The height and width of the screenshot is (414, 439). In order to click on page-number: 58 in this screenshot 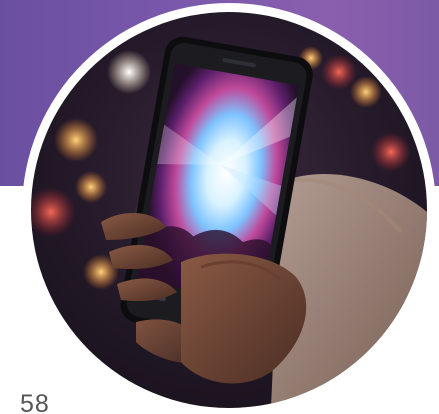, I will do `click(35, 402)`.